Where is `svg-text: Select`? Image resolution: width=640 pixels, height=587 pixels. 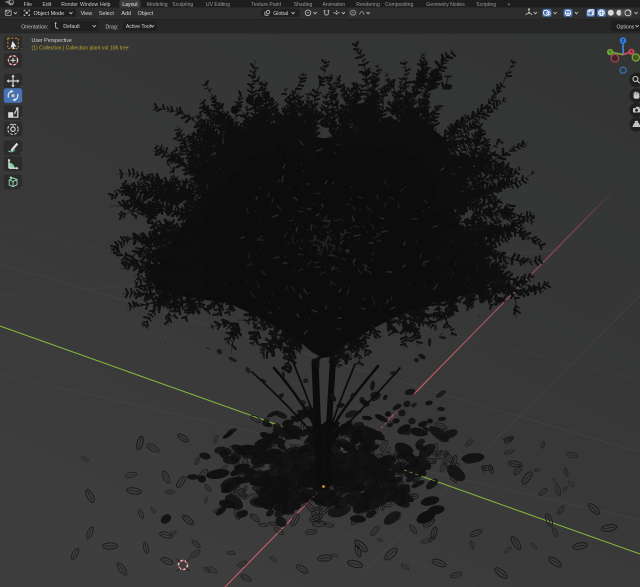 svg-text: Select is located at coordinates (106, 14).